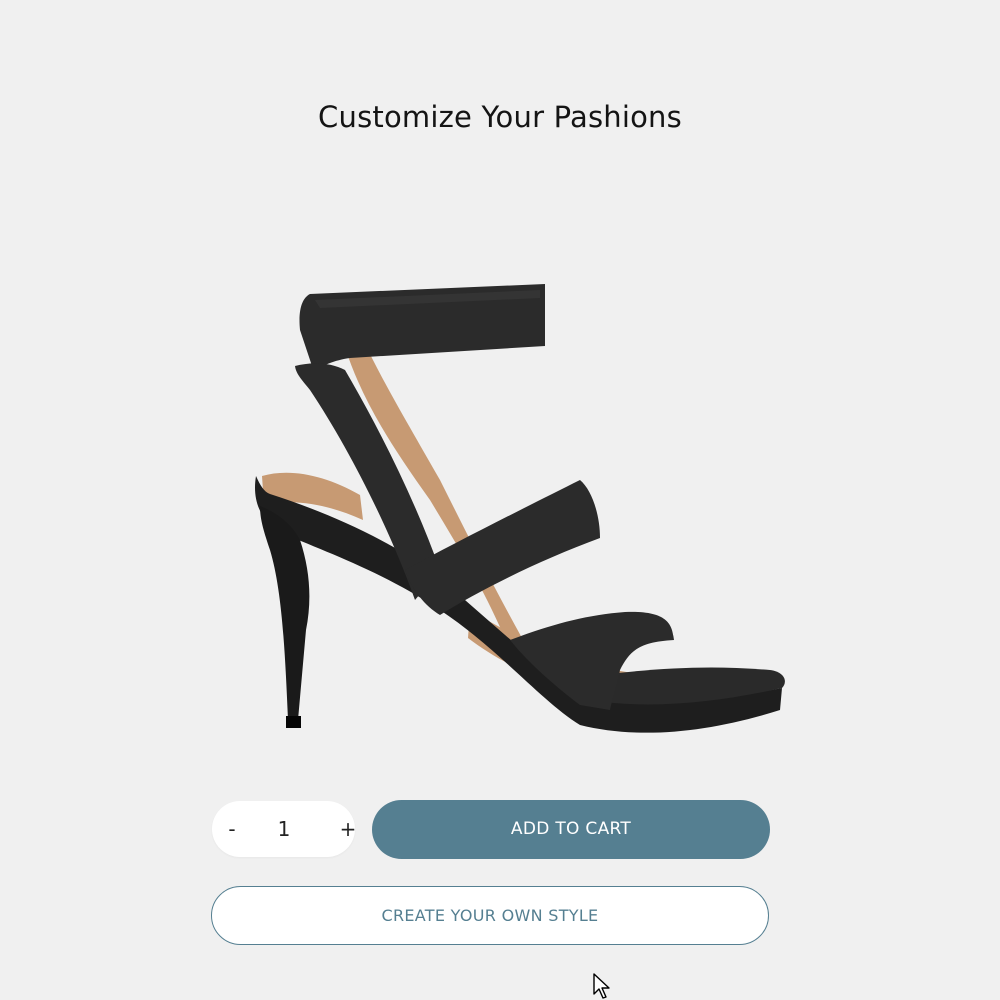  I want to click on quantity-decrement-button: -, so click(232, 829).